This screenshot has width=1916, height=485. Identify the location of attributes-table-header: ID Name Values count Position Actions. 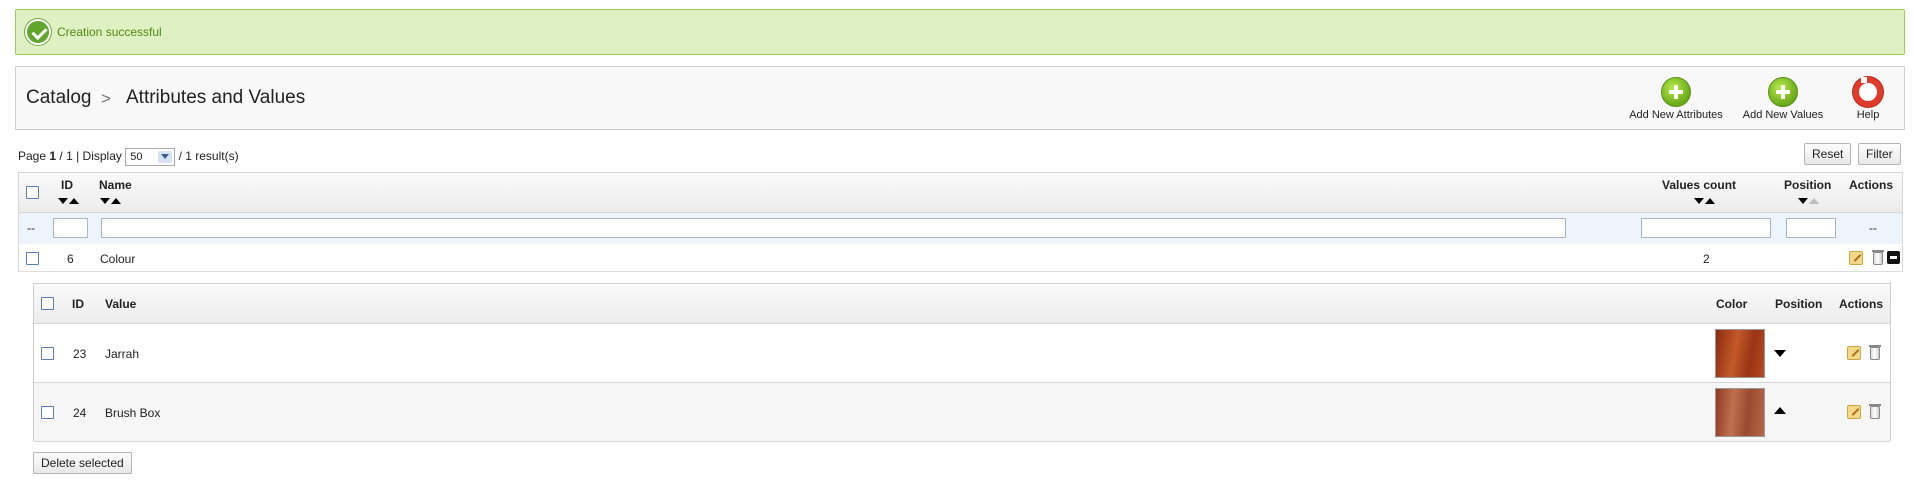
(960, 192).